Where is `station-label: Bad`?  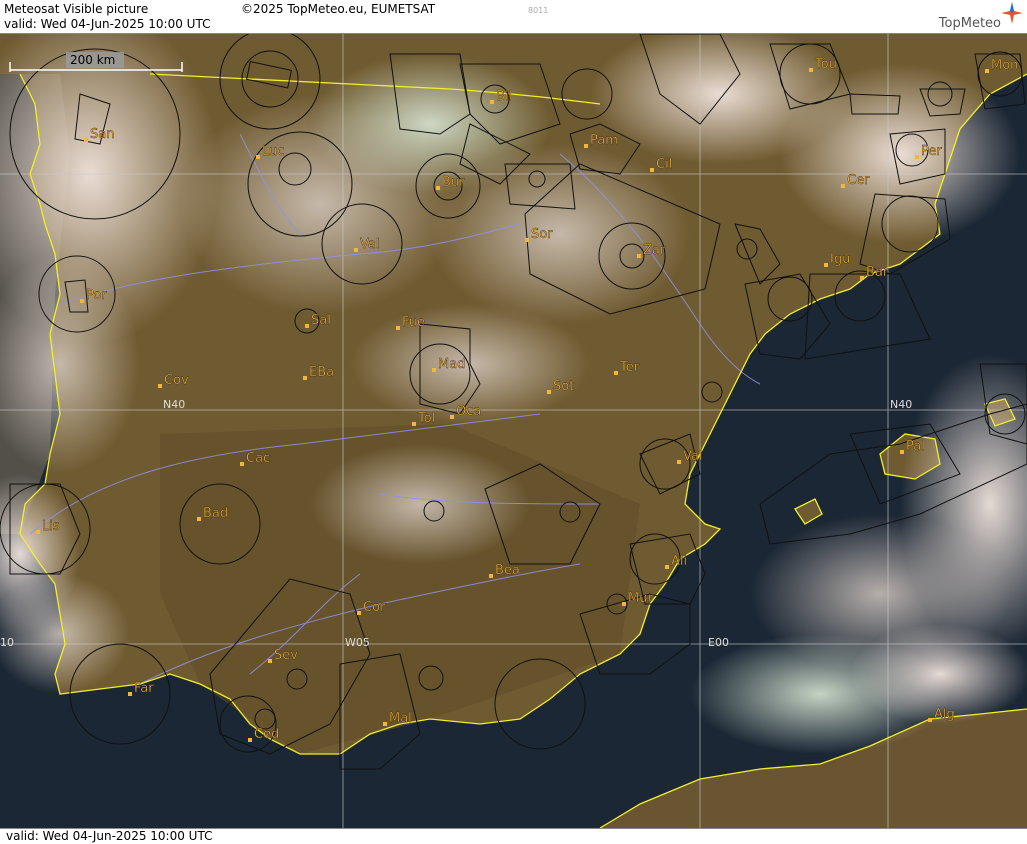
station-label: Bad is located at coordinates (216, 513).